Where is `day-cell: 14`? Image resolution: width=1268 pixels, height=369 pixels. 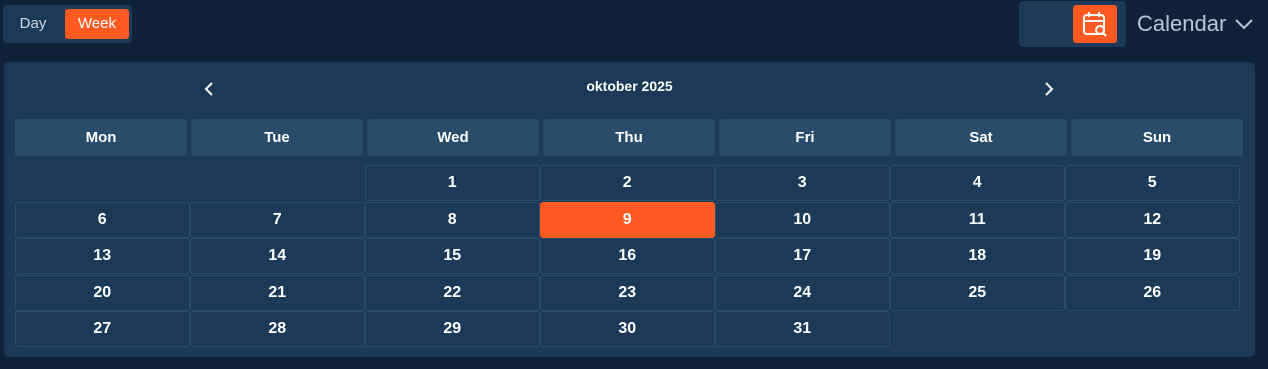
day-cell: 14 is located at coordinates (277, 256).